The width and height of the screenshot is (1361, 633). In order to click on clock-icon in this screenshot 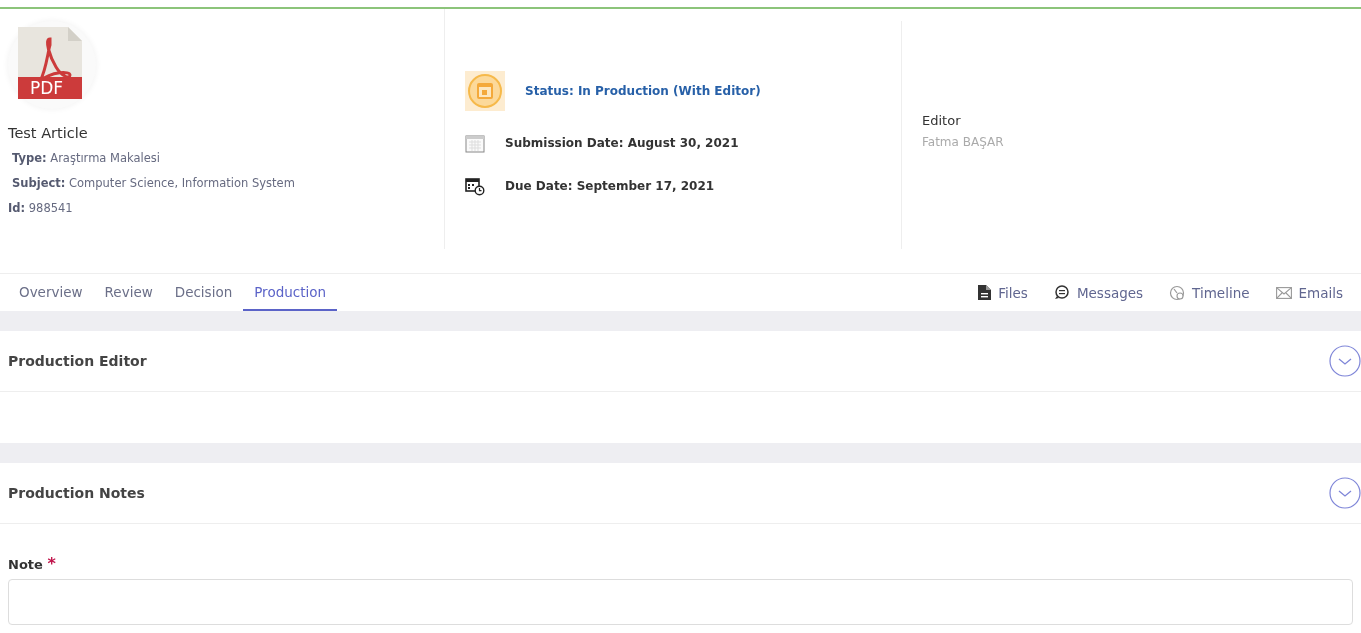, I will do `click(1177, 292)`.